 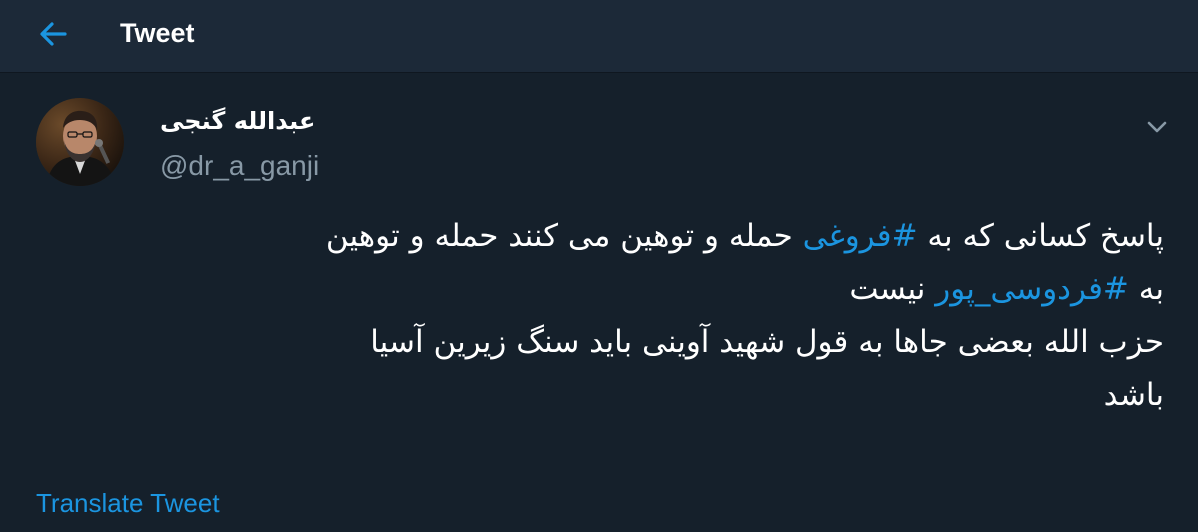 I want to click on author-photo, so click(x=80, y=142).